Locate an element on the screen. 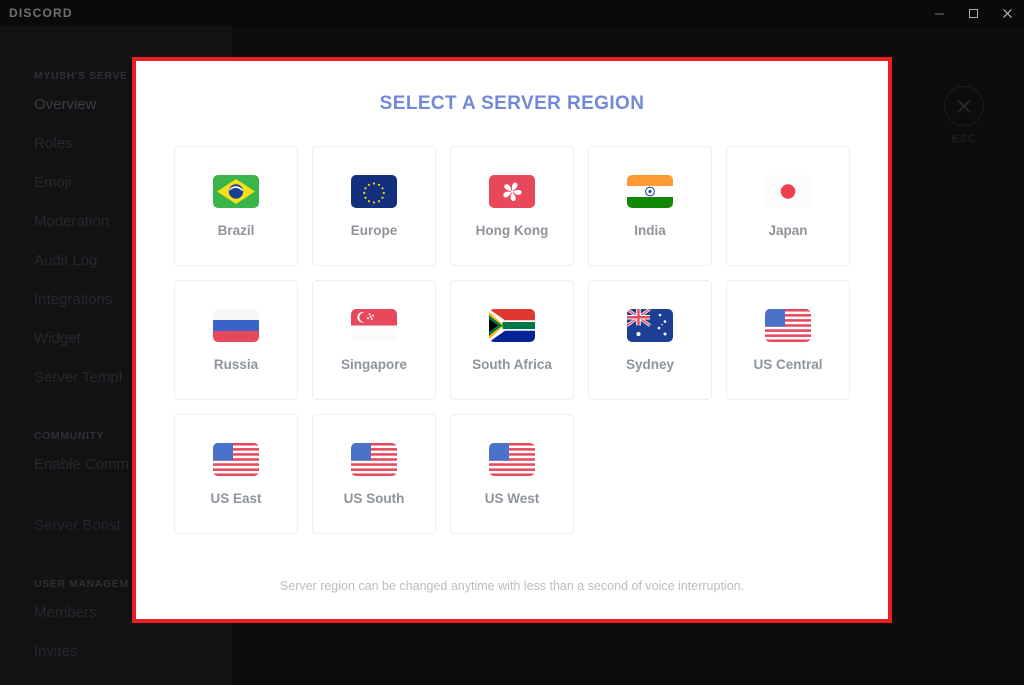 Image resolution: width=1024 pixels, height=685 pixels. region-card: Europe is located at coordinates (374, 206).